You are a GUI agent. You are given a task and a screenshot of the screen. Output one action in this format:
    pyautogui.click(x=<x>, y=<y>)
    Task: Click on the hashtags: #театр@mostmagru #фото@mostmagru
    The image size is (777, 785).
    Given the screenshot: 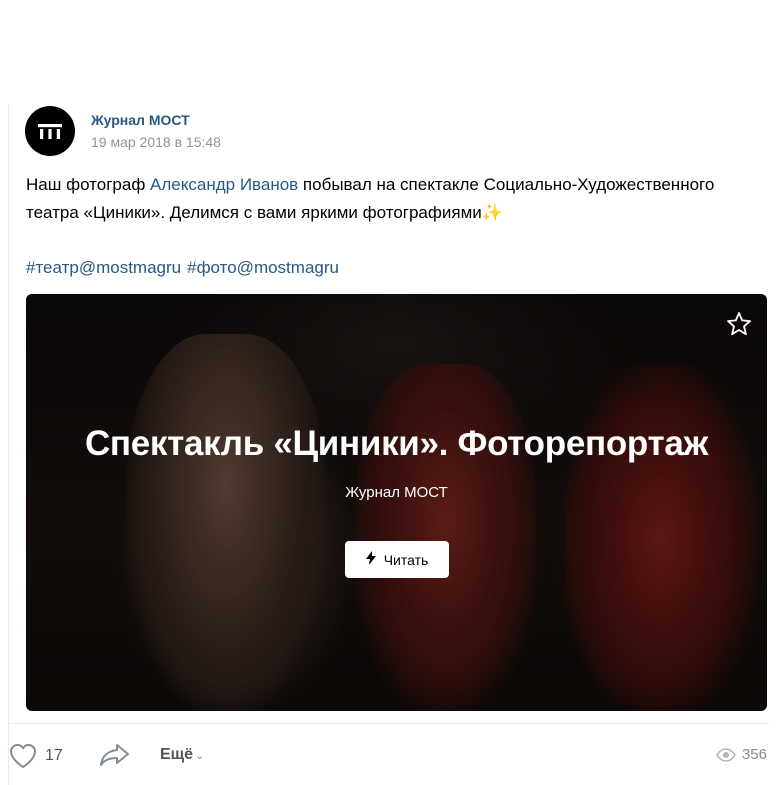 What is the action you would take?
    pyautogui.click(x=185, y=268)
    